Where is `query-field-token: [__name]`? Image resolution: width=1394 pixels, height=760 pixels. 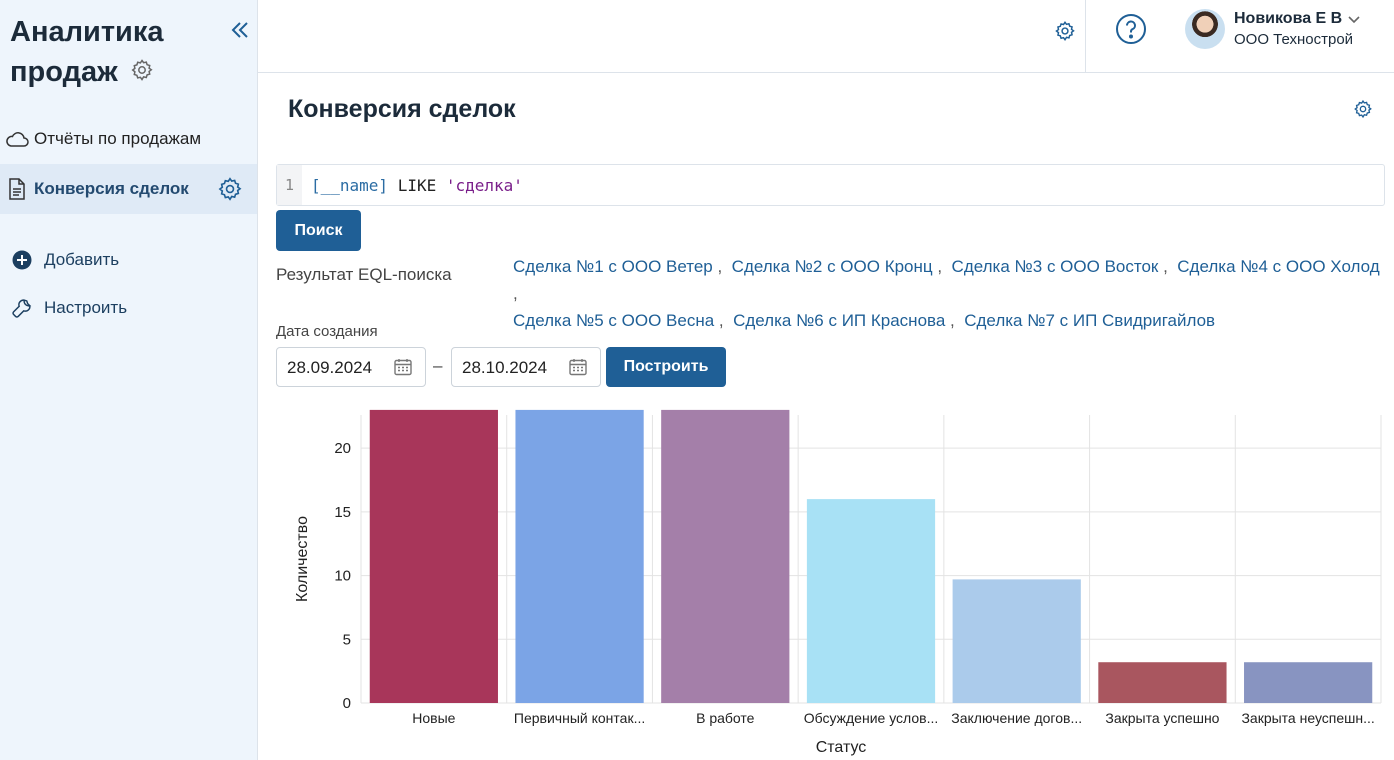 query-field-token: [__name] is located at coordinates (350, 185).